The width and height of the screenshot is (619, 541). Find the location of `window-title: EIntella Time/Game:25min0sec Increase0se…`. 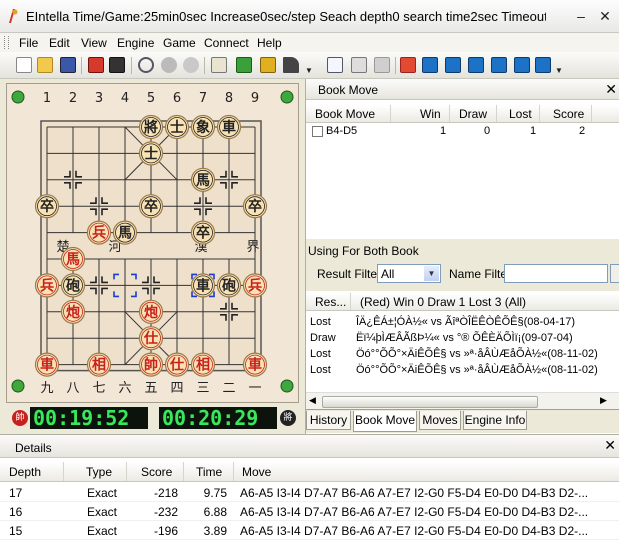

window-title: EIntella Time/Game:25min0sec Increase0se… is located at coordinates (286, 16).